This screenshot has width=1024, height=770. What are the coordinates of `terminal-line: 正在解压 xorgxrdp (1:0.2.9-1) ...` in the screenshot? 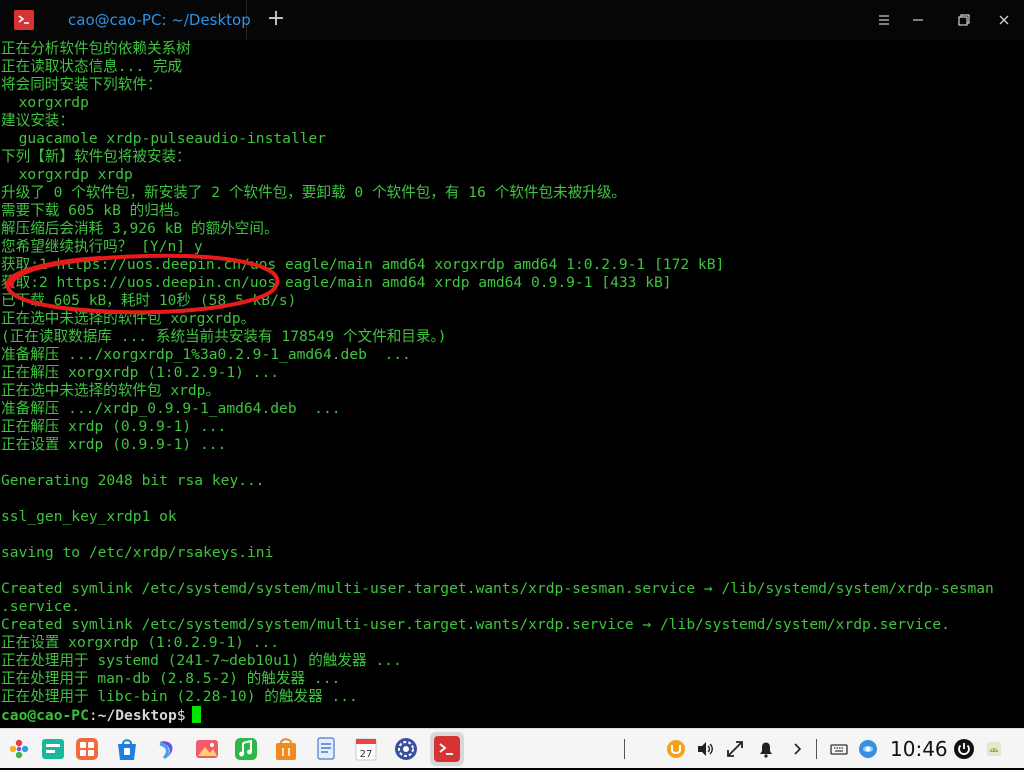 It's located at (140, 372).